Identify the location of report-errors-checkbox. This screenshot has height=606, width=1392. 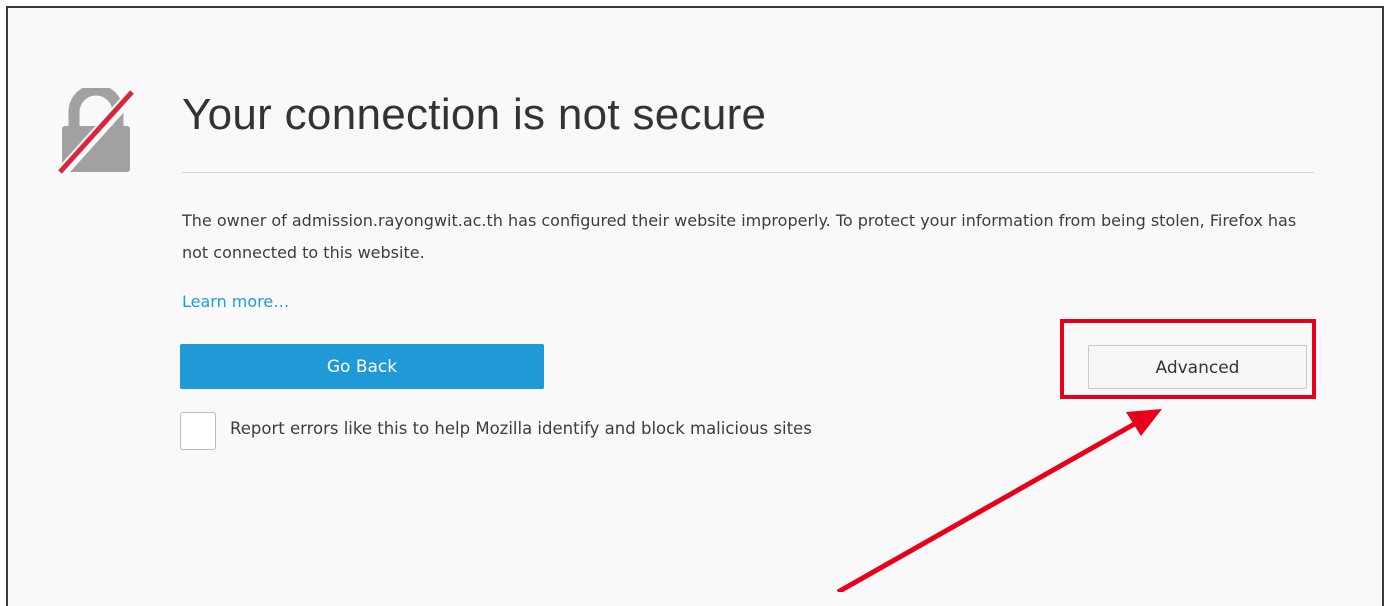
(198, 431).